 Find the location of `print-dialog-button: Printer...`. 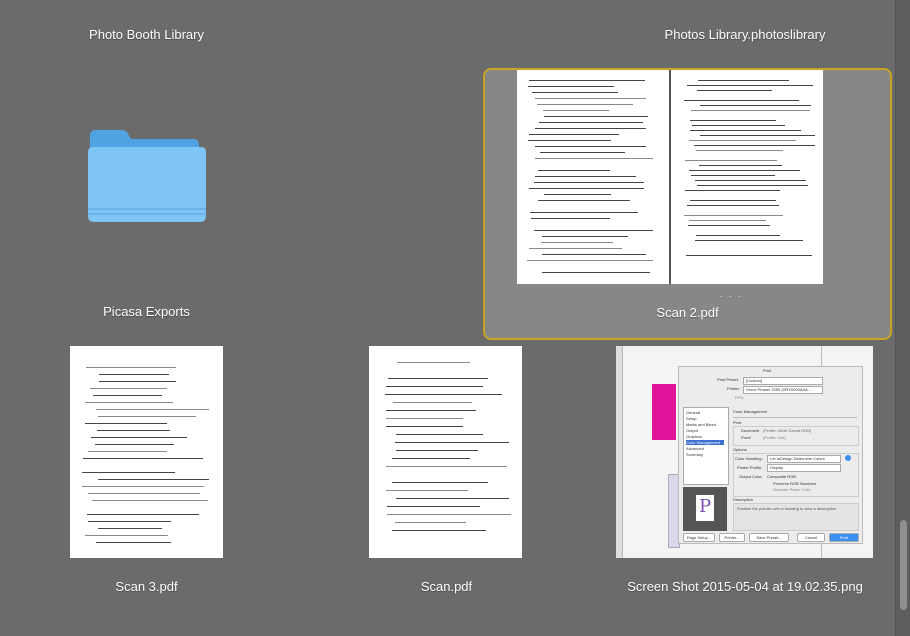

print-dialog-button: Printer... is located at coordinates (732, 537).